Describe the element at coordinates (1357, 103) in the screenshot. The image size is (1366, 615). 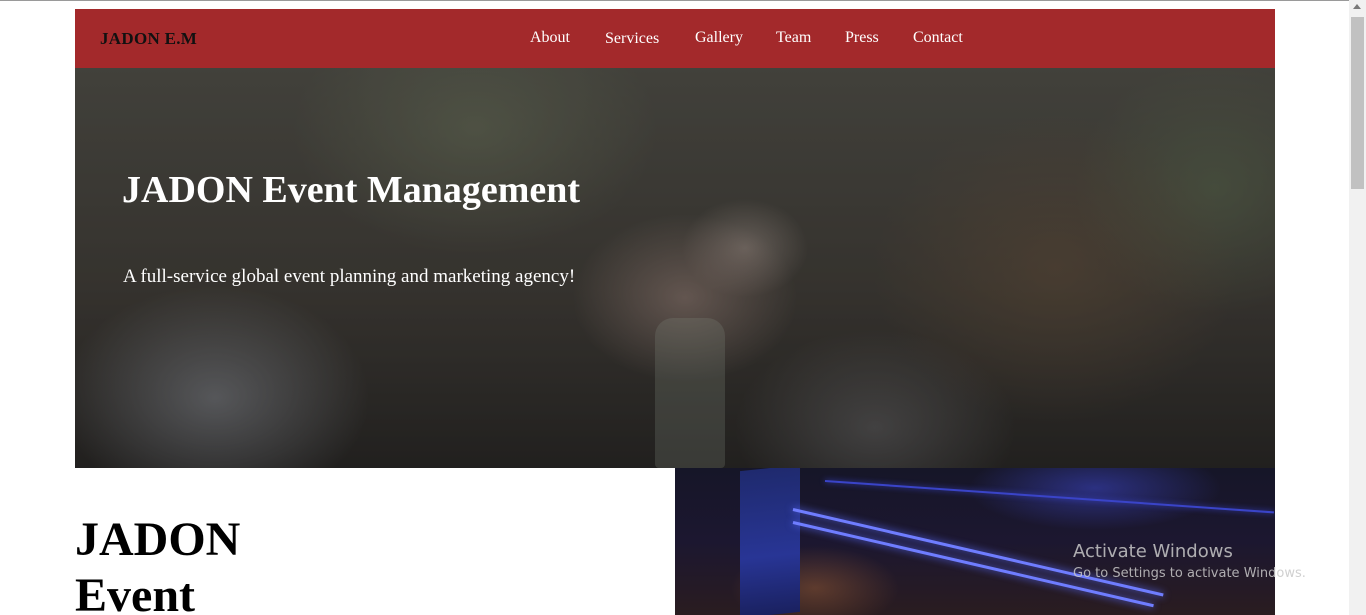
I see `scrollbar-thumb` at that location.